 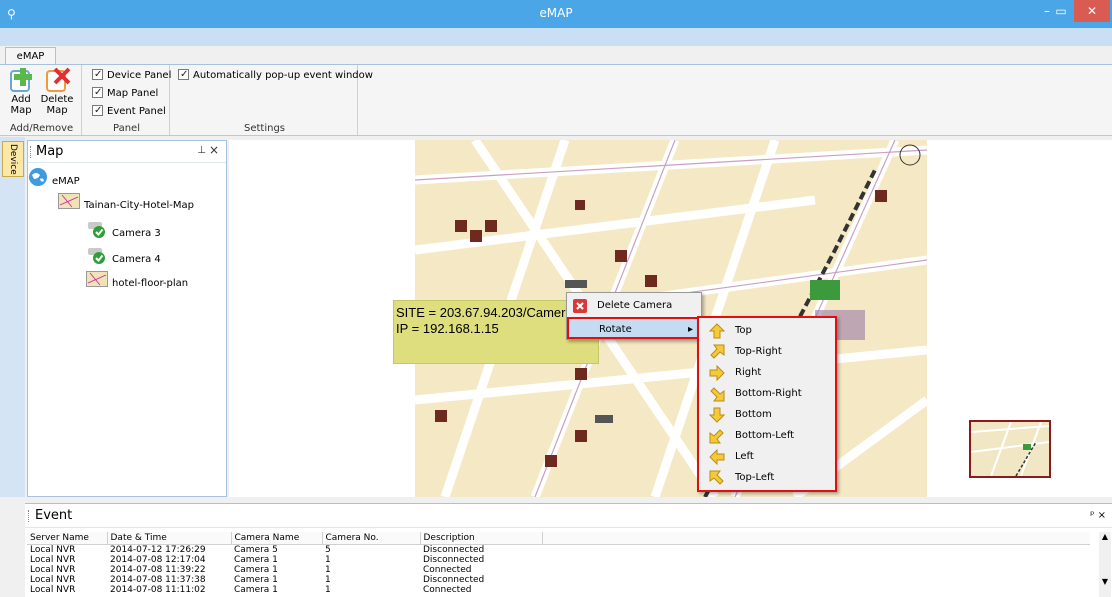 I want to click on arrow-up-right-icon, so click(x=717, y=351).